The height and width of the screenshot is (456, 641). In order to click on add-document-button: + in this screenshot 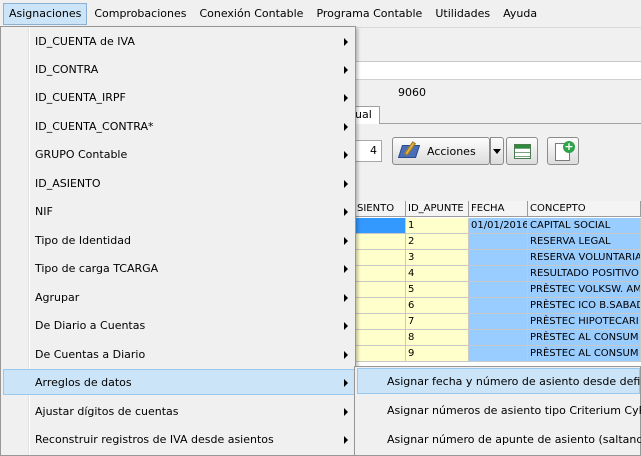, I will do `click(563, 151)`.